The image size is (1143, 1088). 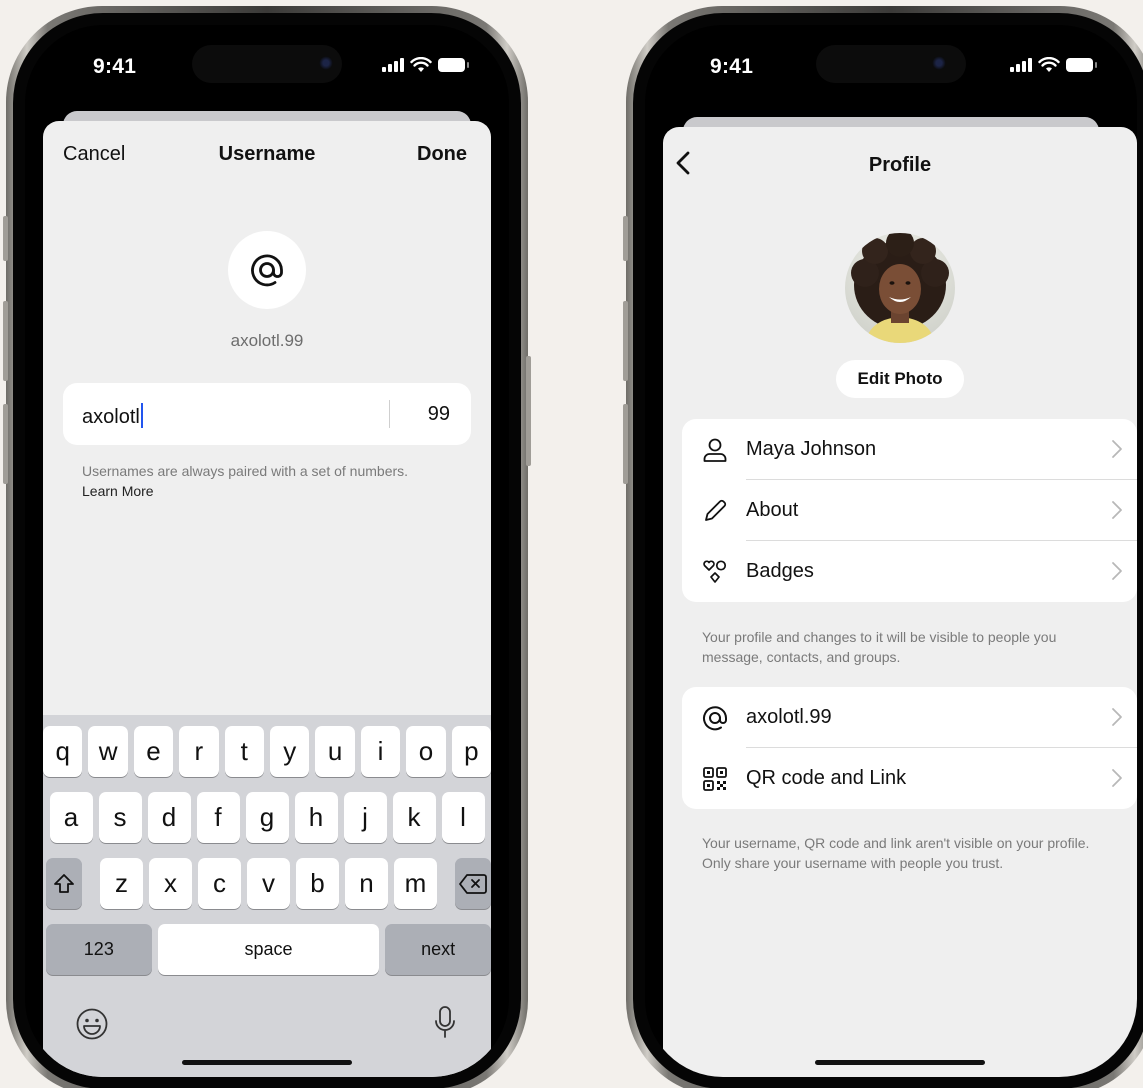 What do you see at coordinates (380, 751) in the screenshot?
I see `key-i: i` at bounding box center [380, 751].